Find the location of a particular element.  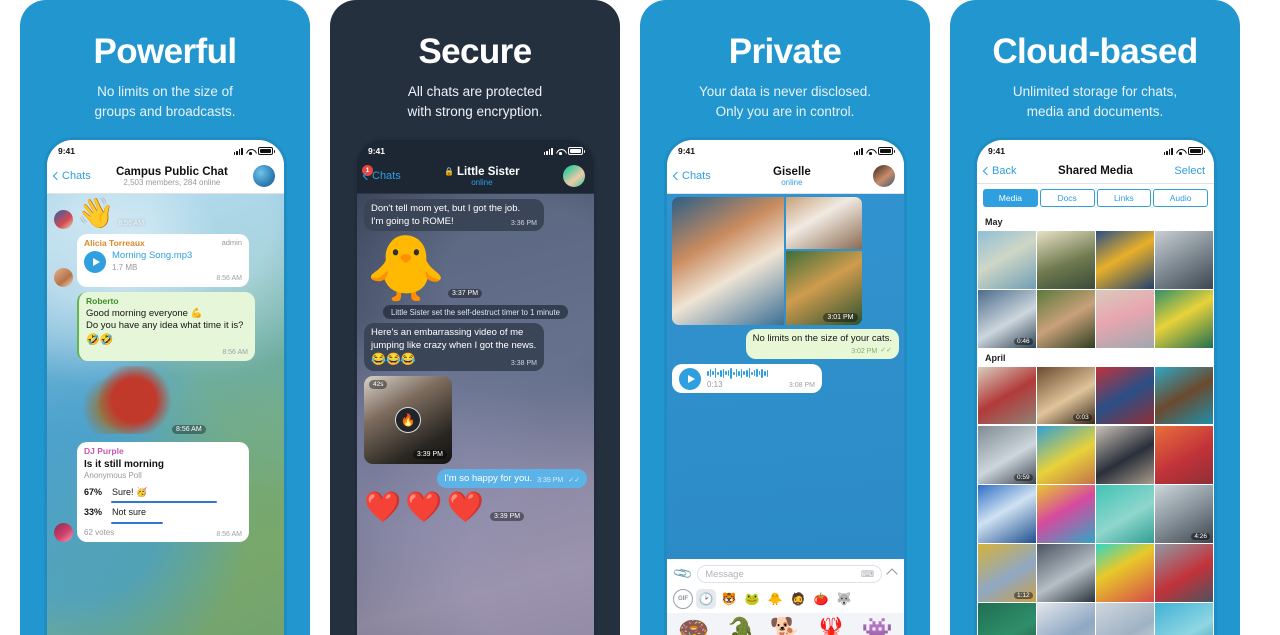

attach-icon: 📎 is located at coordinates (683, 574).